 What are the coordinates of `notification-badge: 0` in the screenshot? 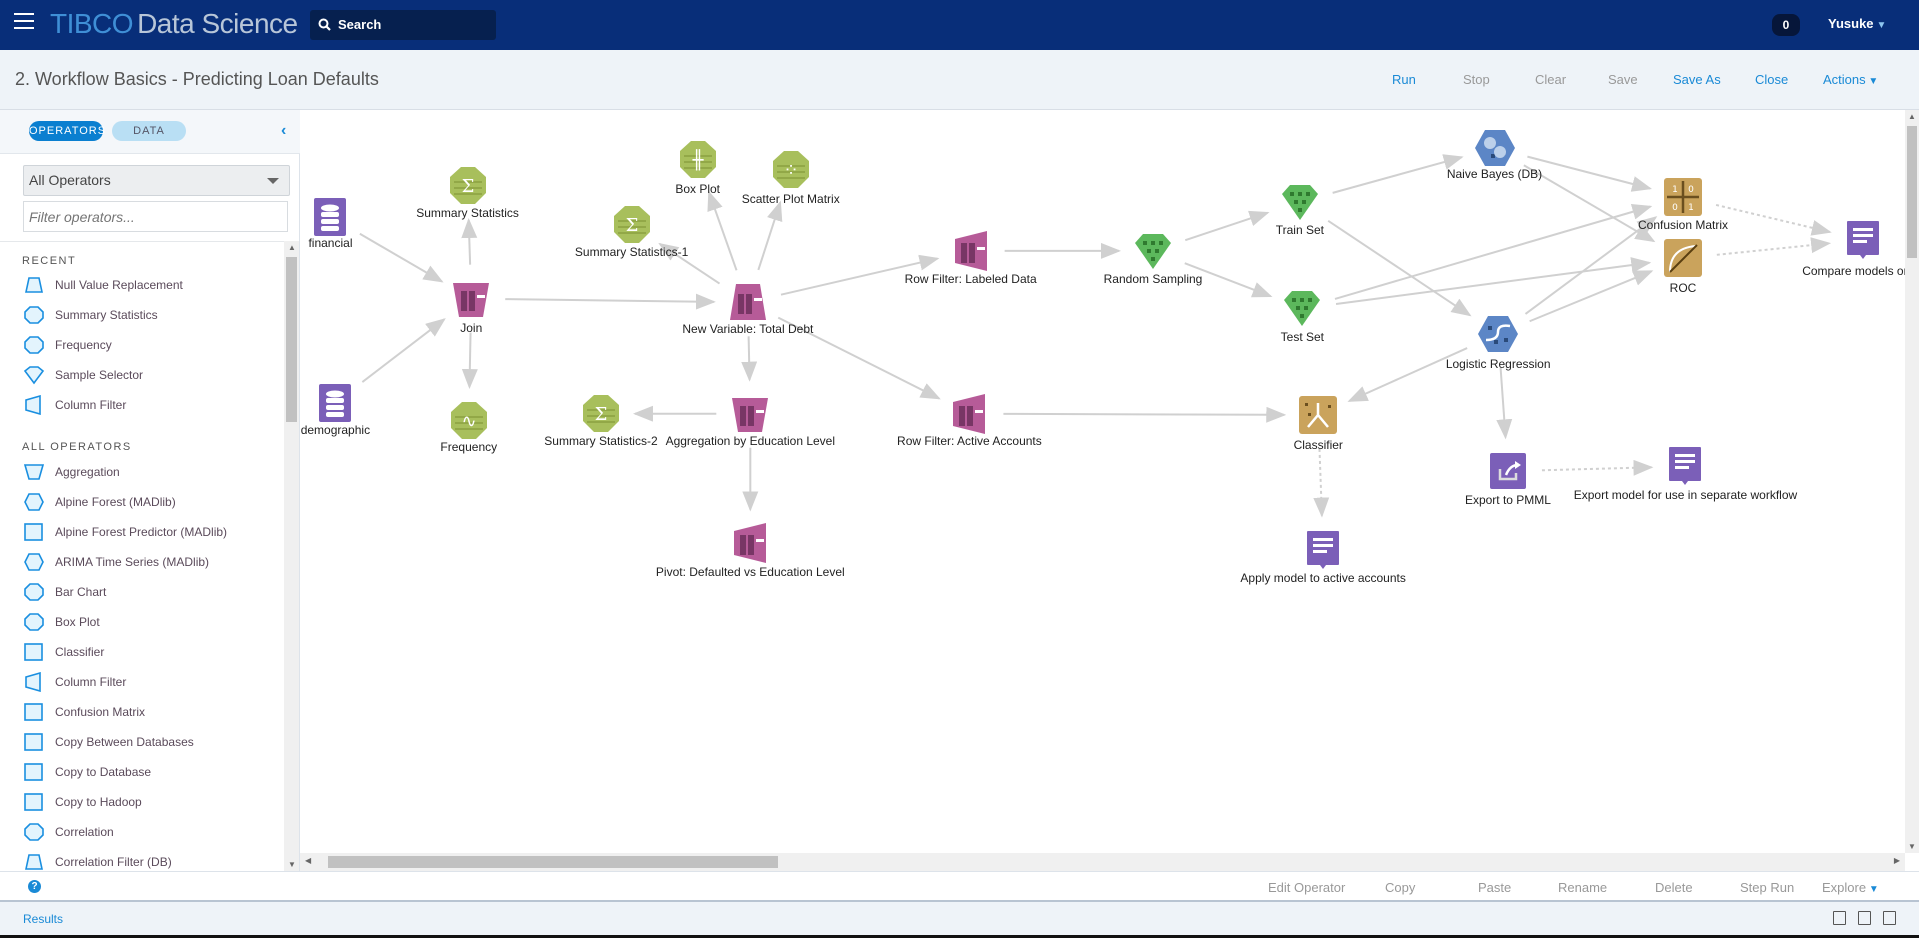 It's located at (1786, 25).